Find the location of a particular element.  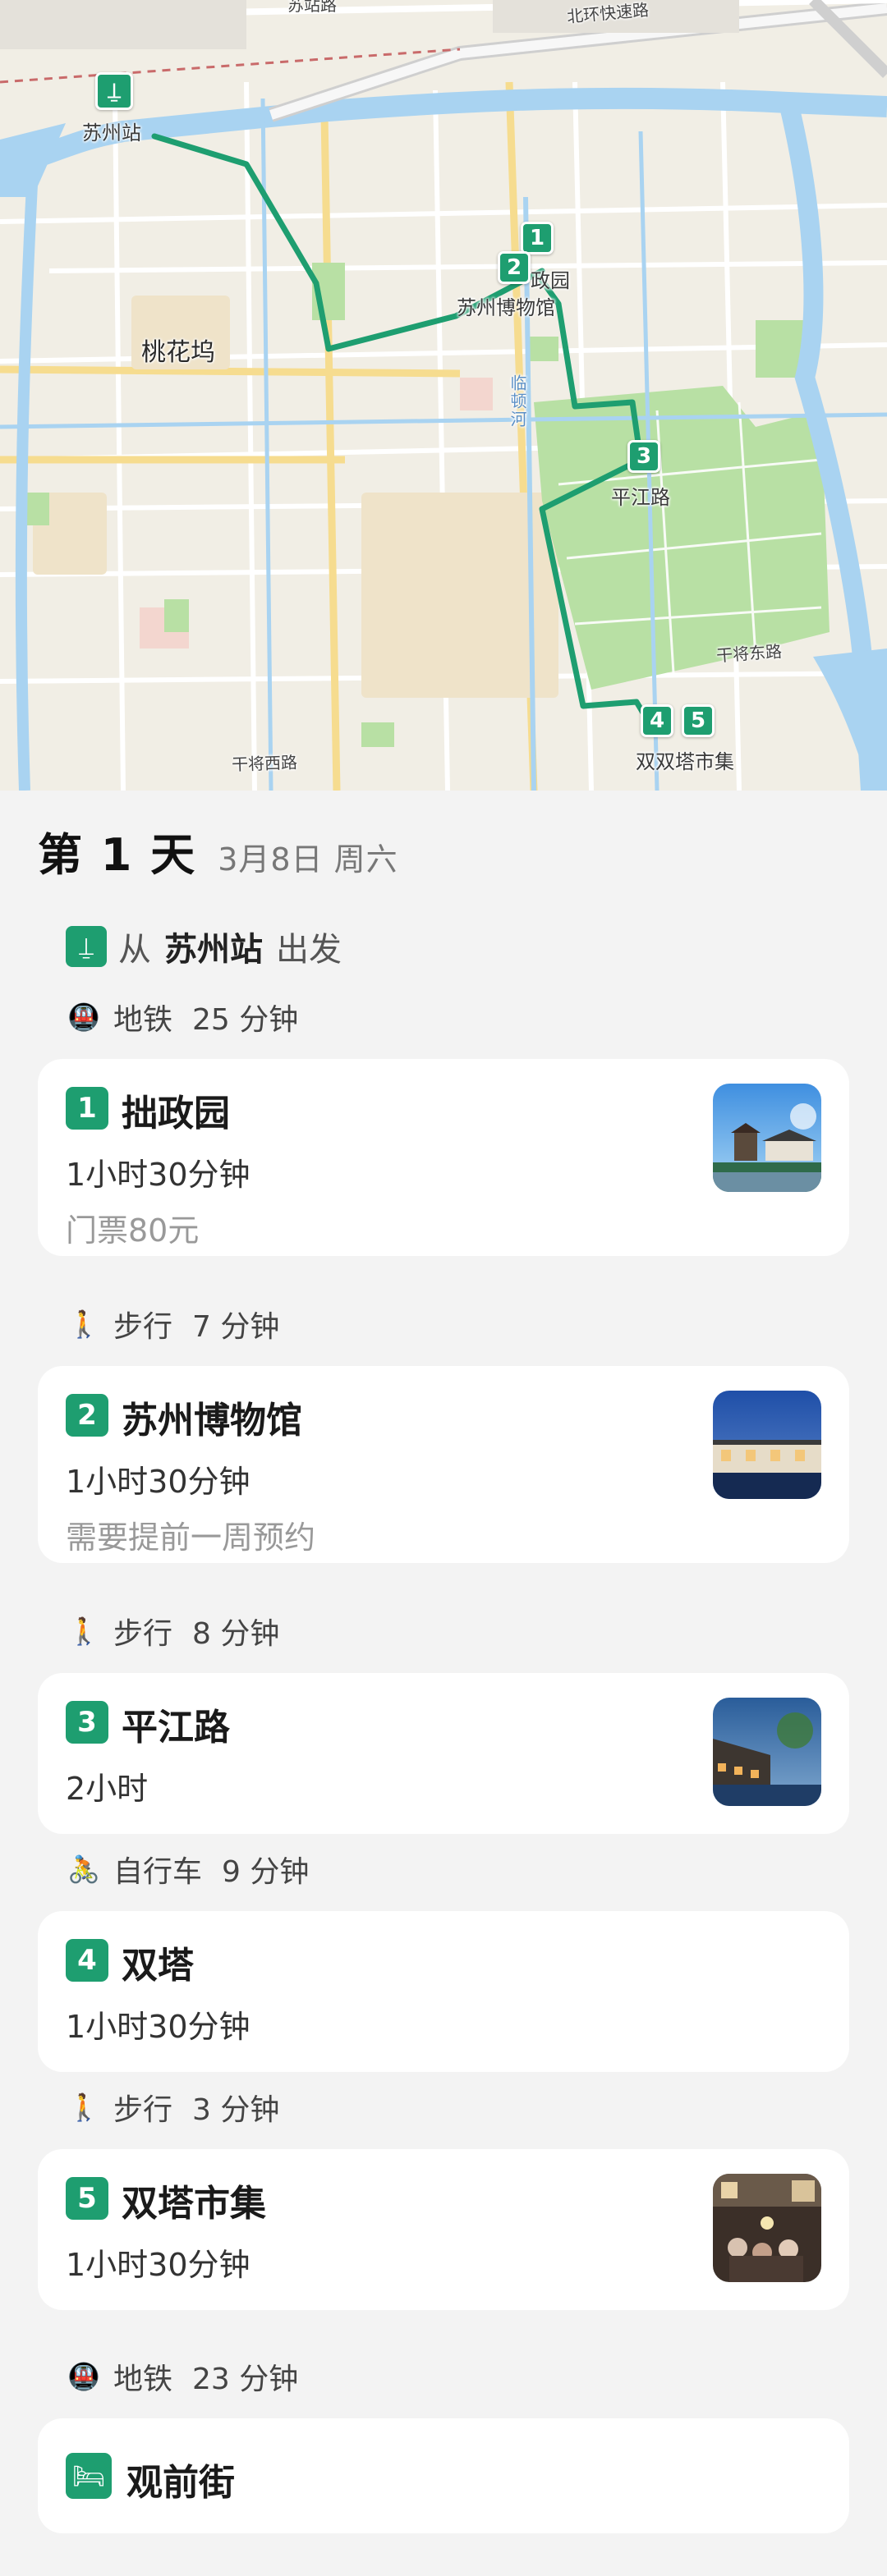

transit-row: 🚶 步行 7 分钟 is located at coordinates (172, 1324).